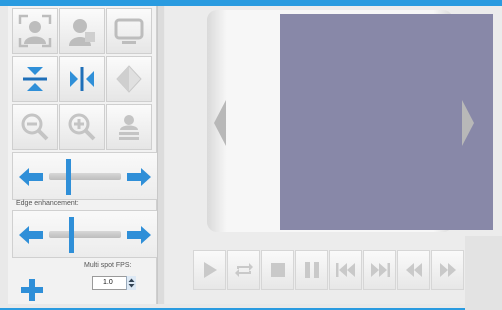 The height and width of the screenshot is (310, 502). I want to click on zoom-out-button, so click(35, 127).